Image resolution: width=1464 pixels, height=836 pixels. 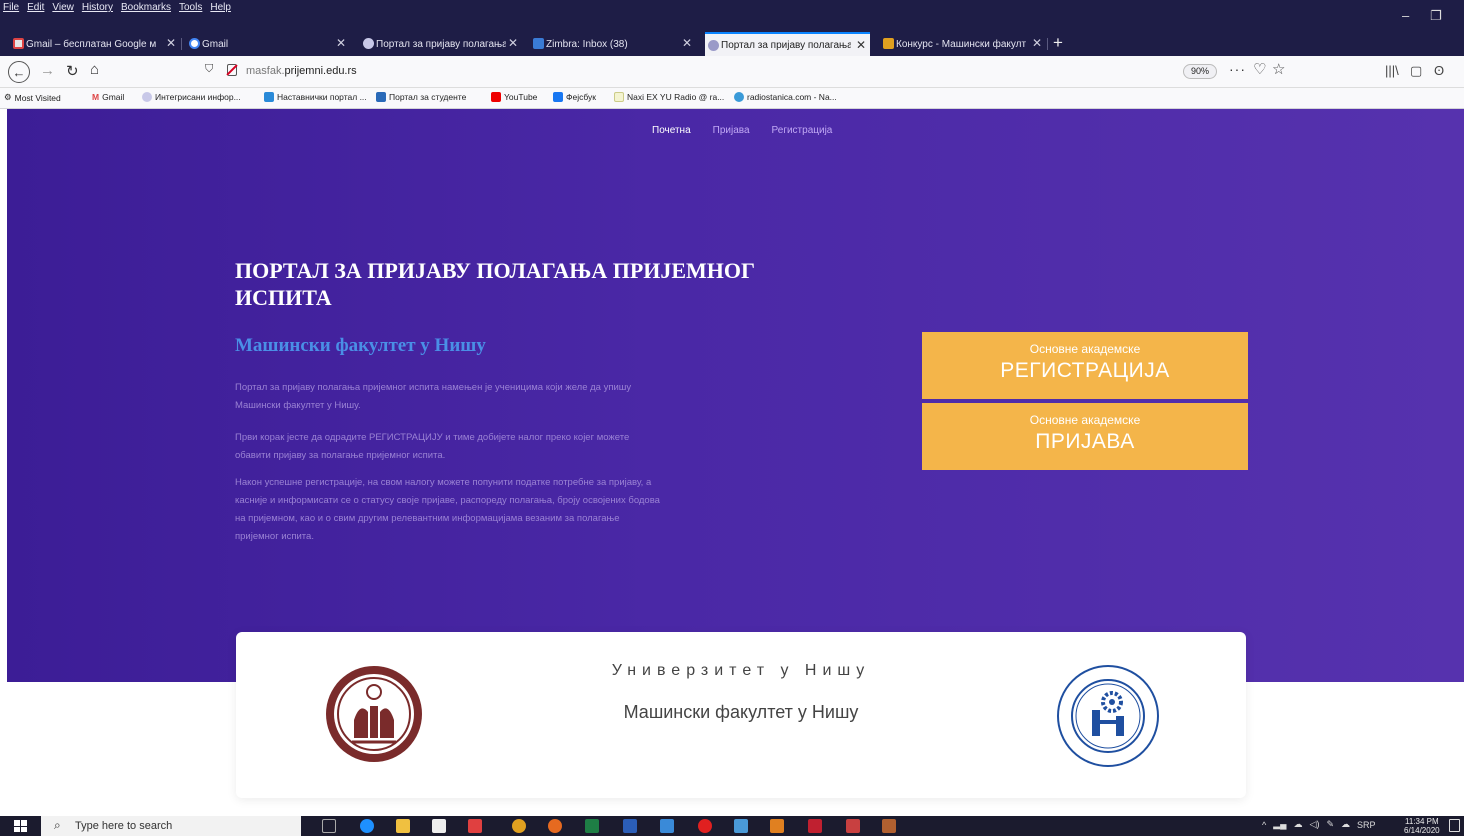 What do you see at coordinates (209, 69) in the screenshot?
I see `shield-icon: ⛉` at bounding box center [209, 69].